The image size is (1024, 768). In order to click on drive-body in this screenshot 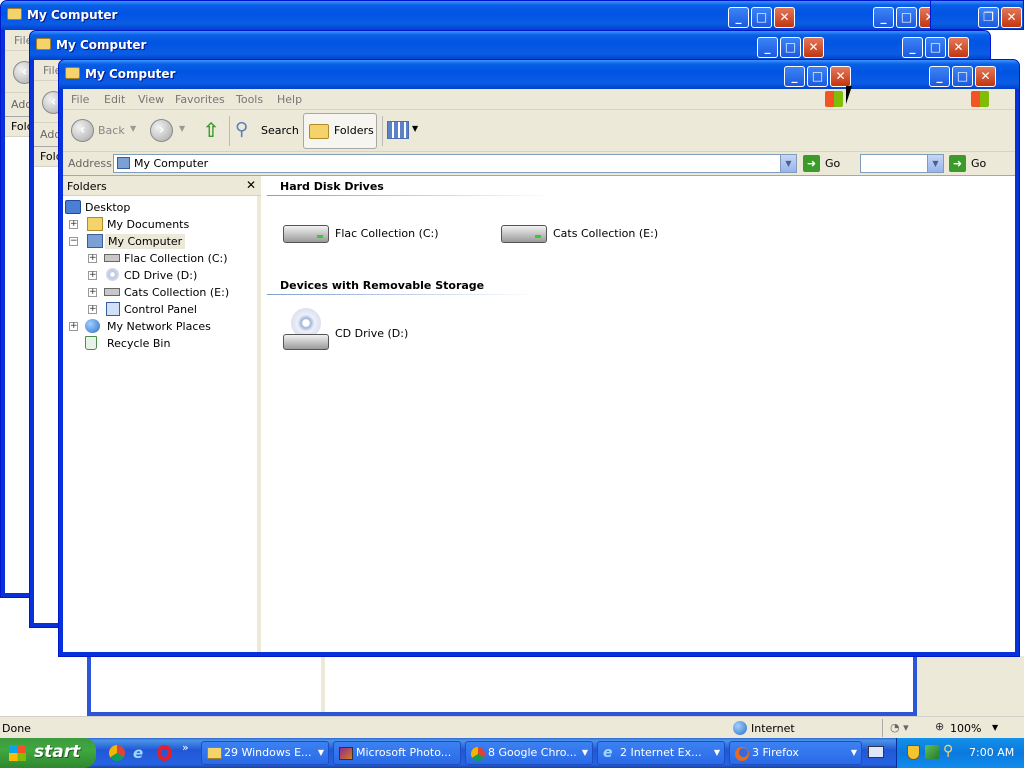, I will do `click(306, 342)`.